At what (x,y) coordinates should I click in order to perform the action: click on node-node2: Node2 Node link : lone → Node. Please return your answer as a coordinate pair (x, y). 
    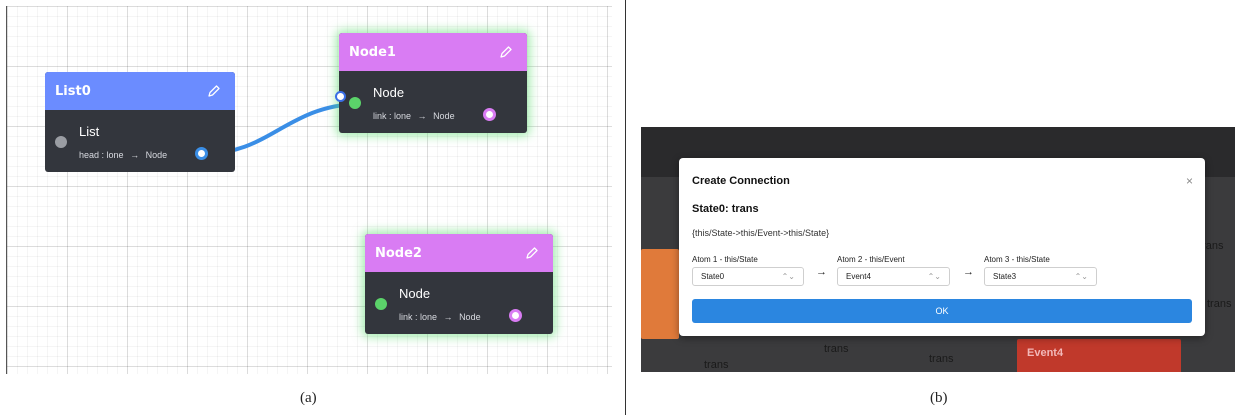
    Looking at the image, I should click on (459, 284).